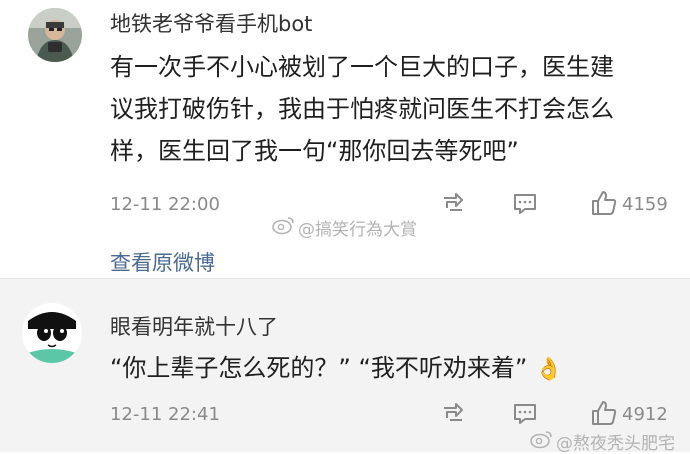 The height and width of the screenshot is (454, 690). I want to click on username: 地铁老爷爷看手机bot, so click(211, 23).